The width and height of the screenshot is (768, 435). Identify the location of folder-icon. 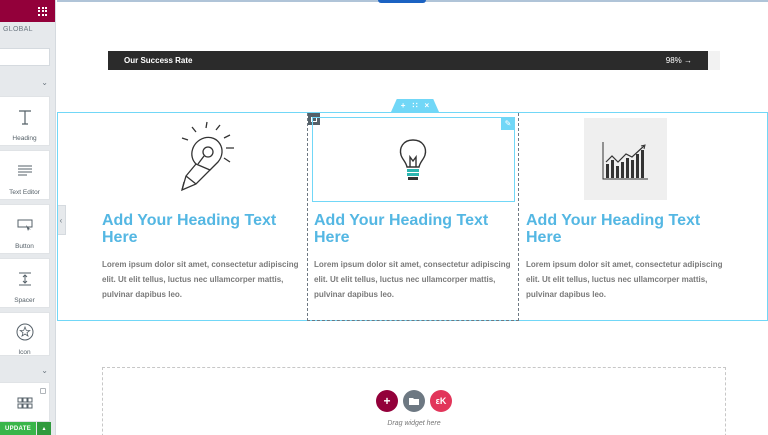
(414, 401).